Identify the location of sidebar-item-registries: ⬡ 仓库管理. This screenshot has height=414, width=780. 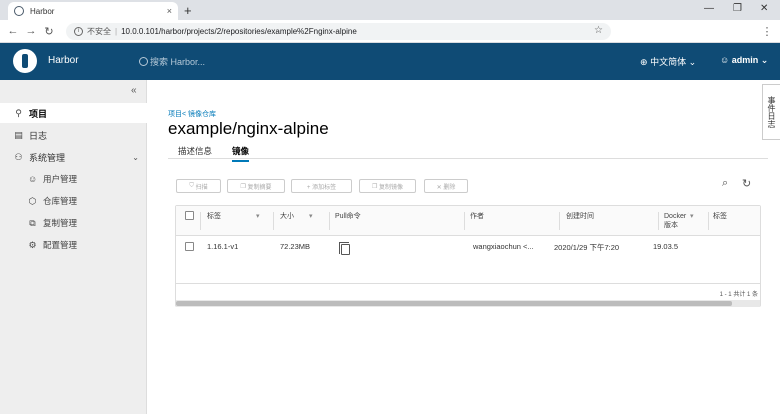
(73, 201).